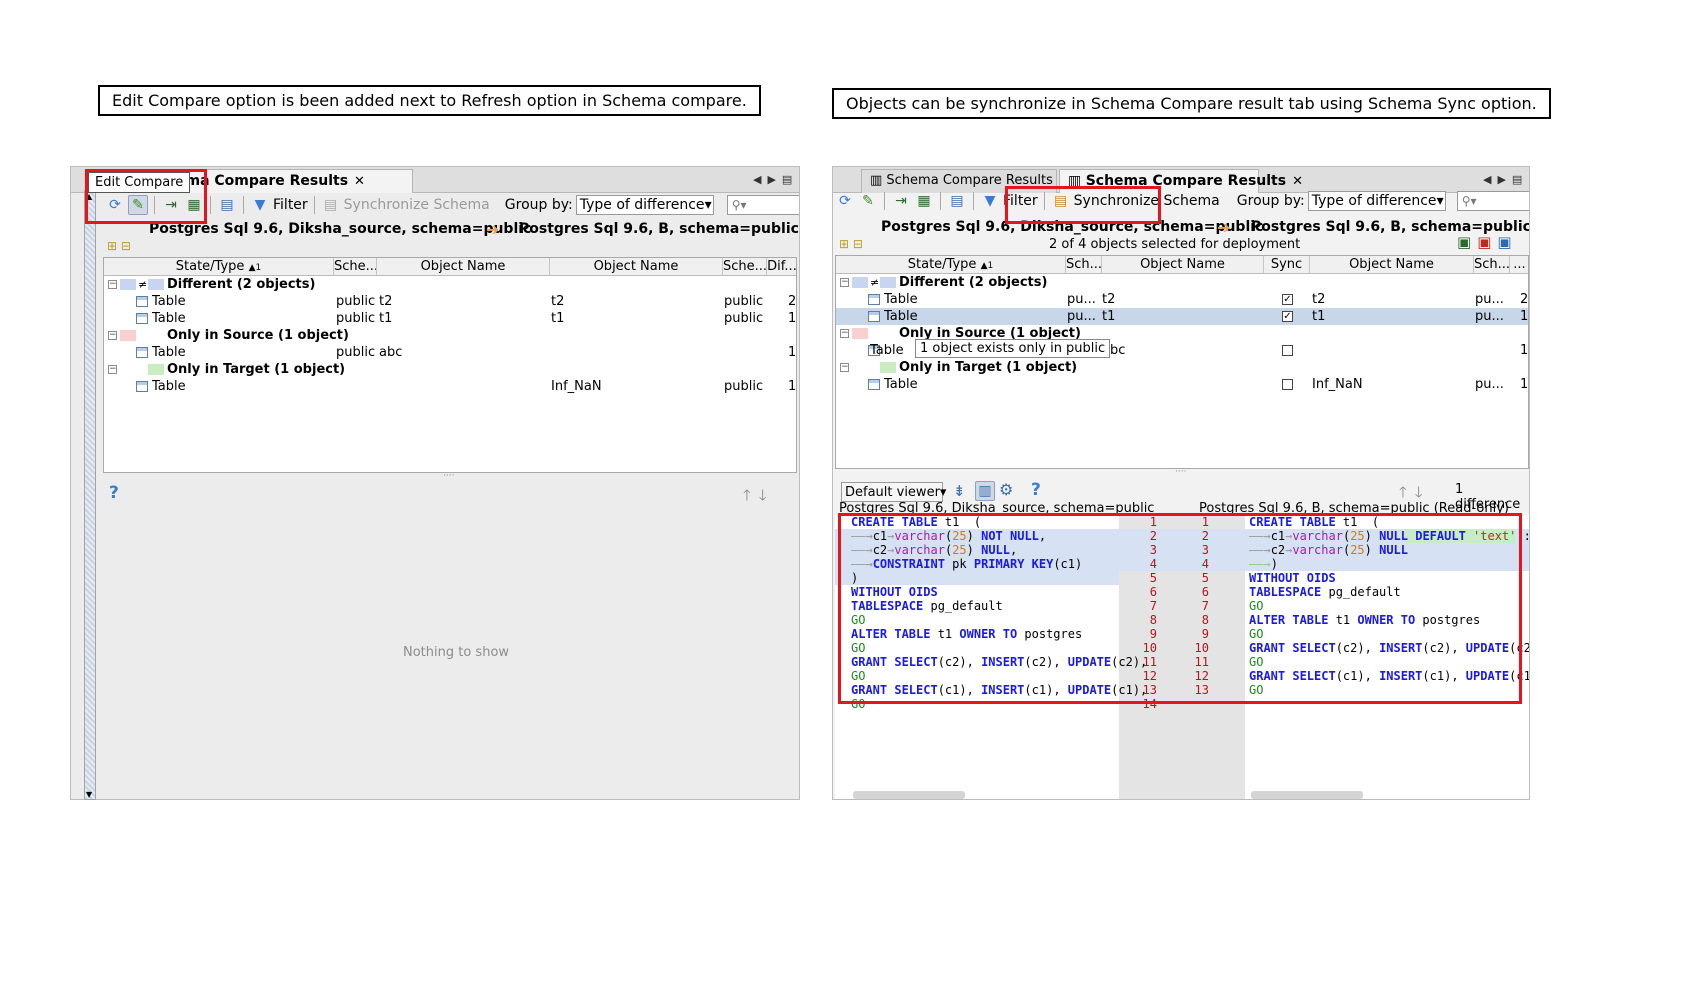 This screenshot has height=1000, width=1700. I want to click on navigate-diff-icon: 🡑🡓, so click(759, 497).